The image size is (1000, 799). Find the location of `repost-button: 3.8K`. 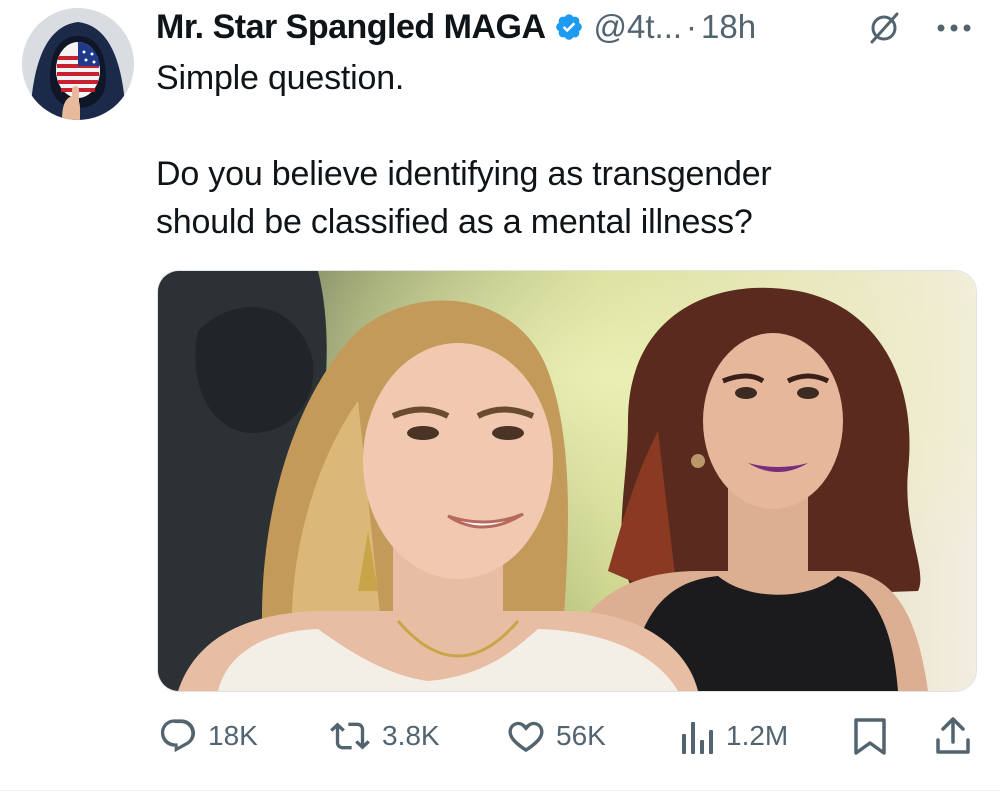

repost-button: 3.8K is located at coordinates (384, 736).